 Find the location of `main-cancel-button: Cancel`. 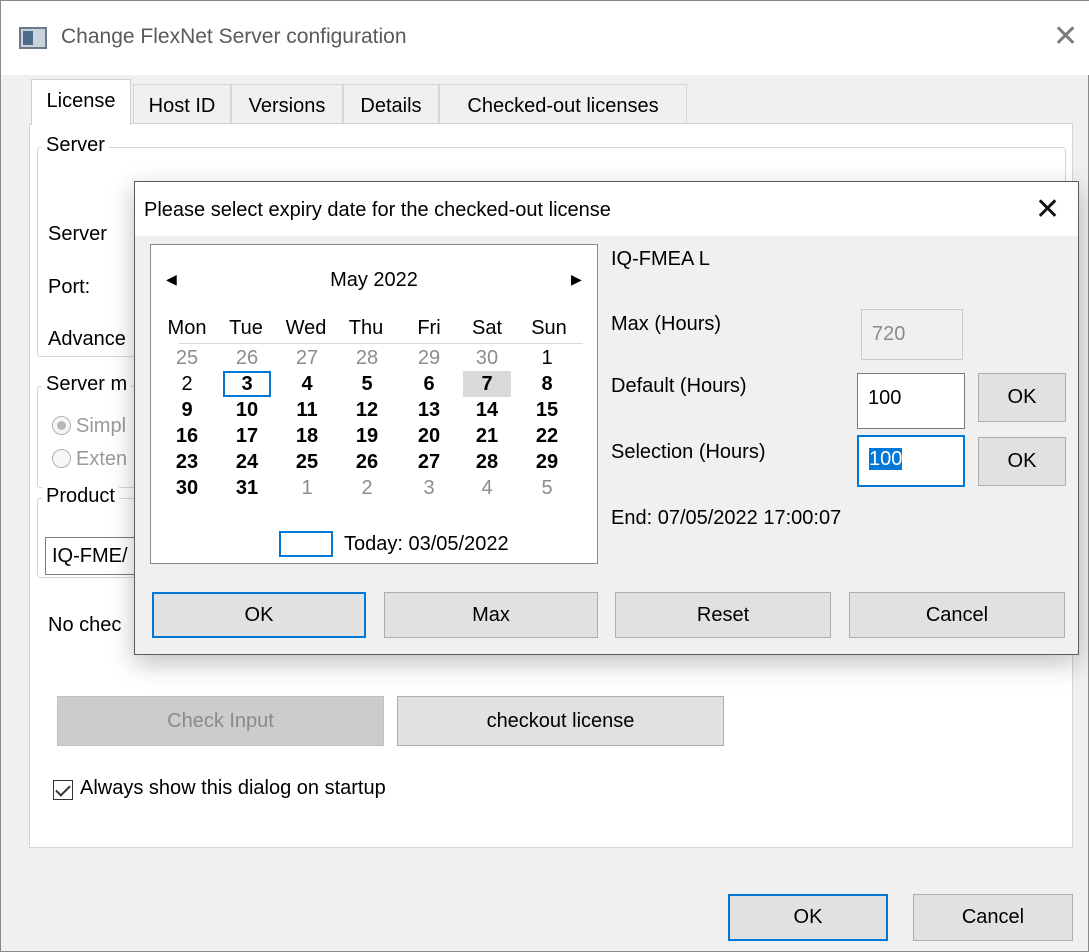

main-cancel-button: Cancel is located at coordinates (993, 917).